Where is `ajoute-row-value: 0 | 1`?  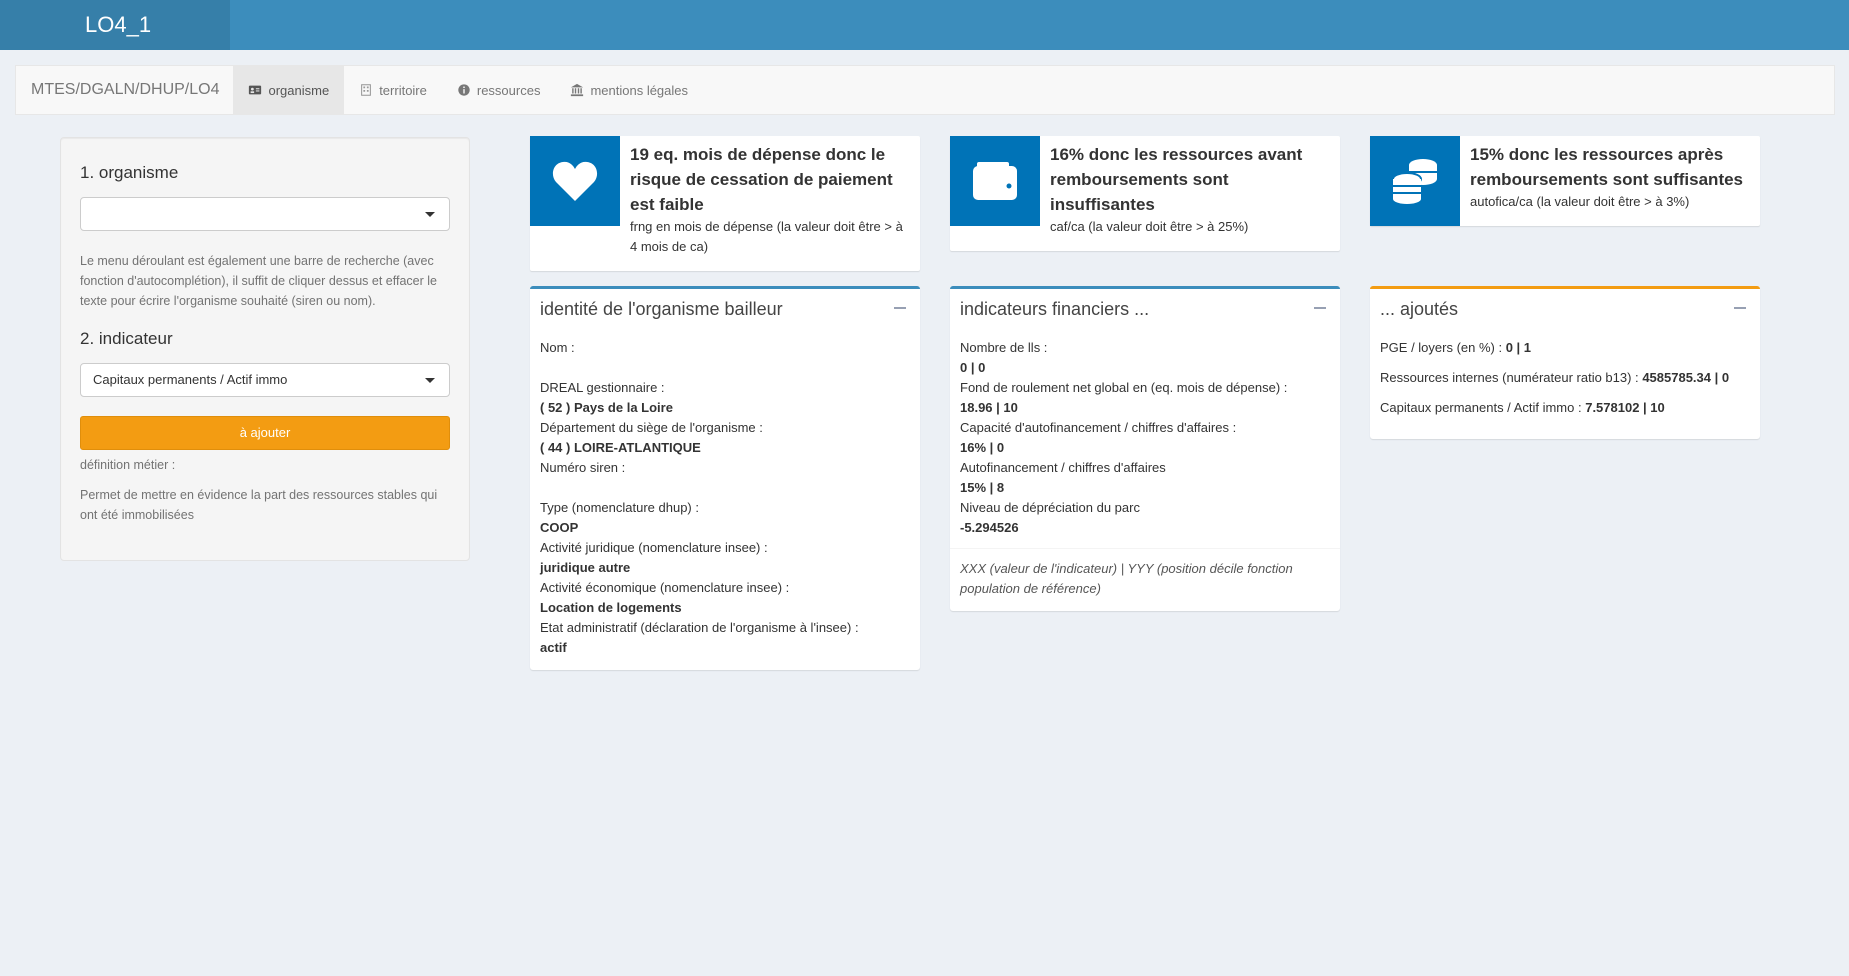
ajoute-row-value: 0 | 1 is located at coordinates (1518, 347).